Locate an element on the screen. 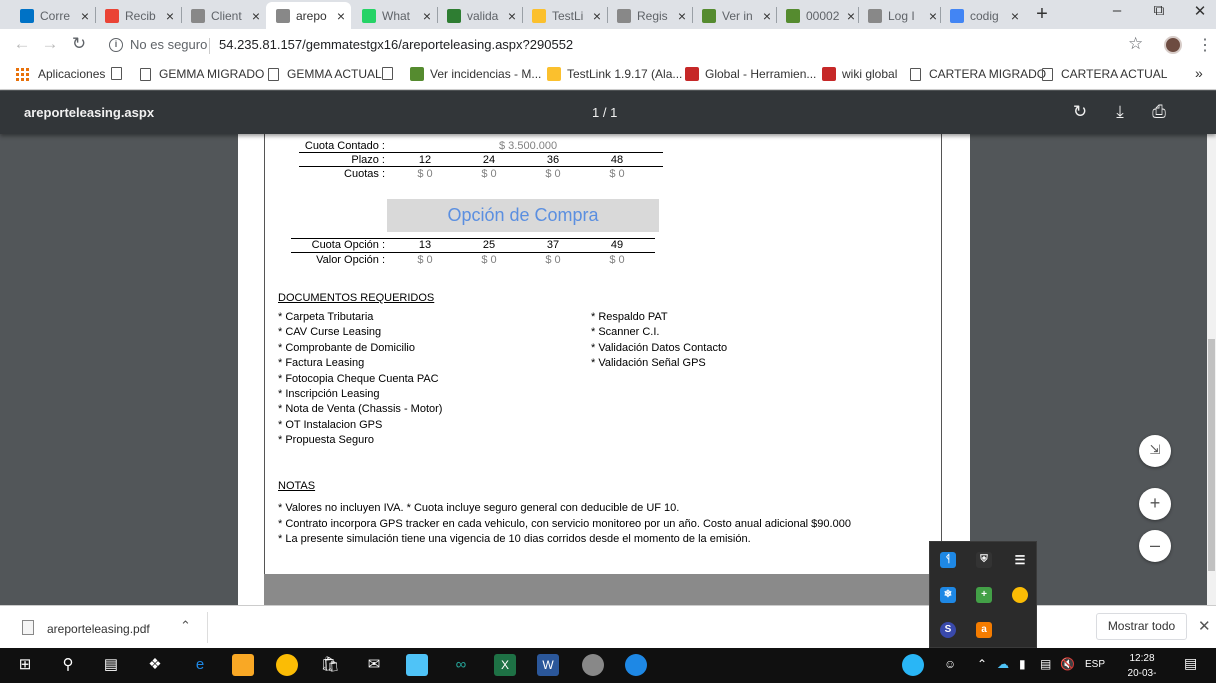  info-icon: i is located at coordinates (116, 45).